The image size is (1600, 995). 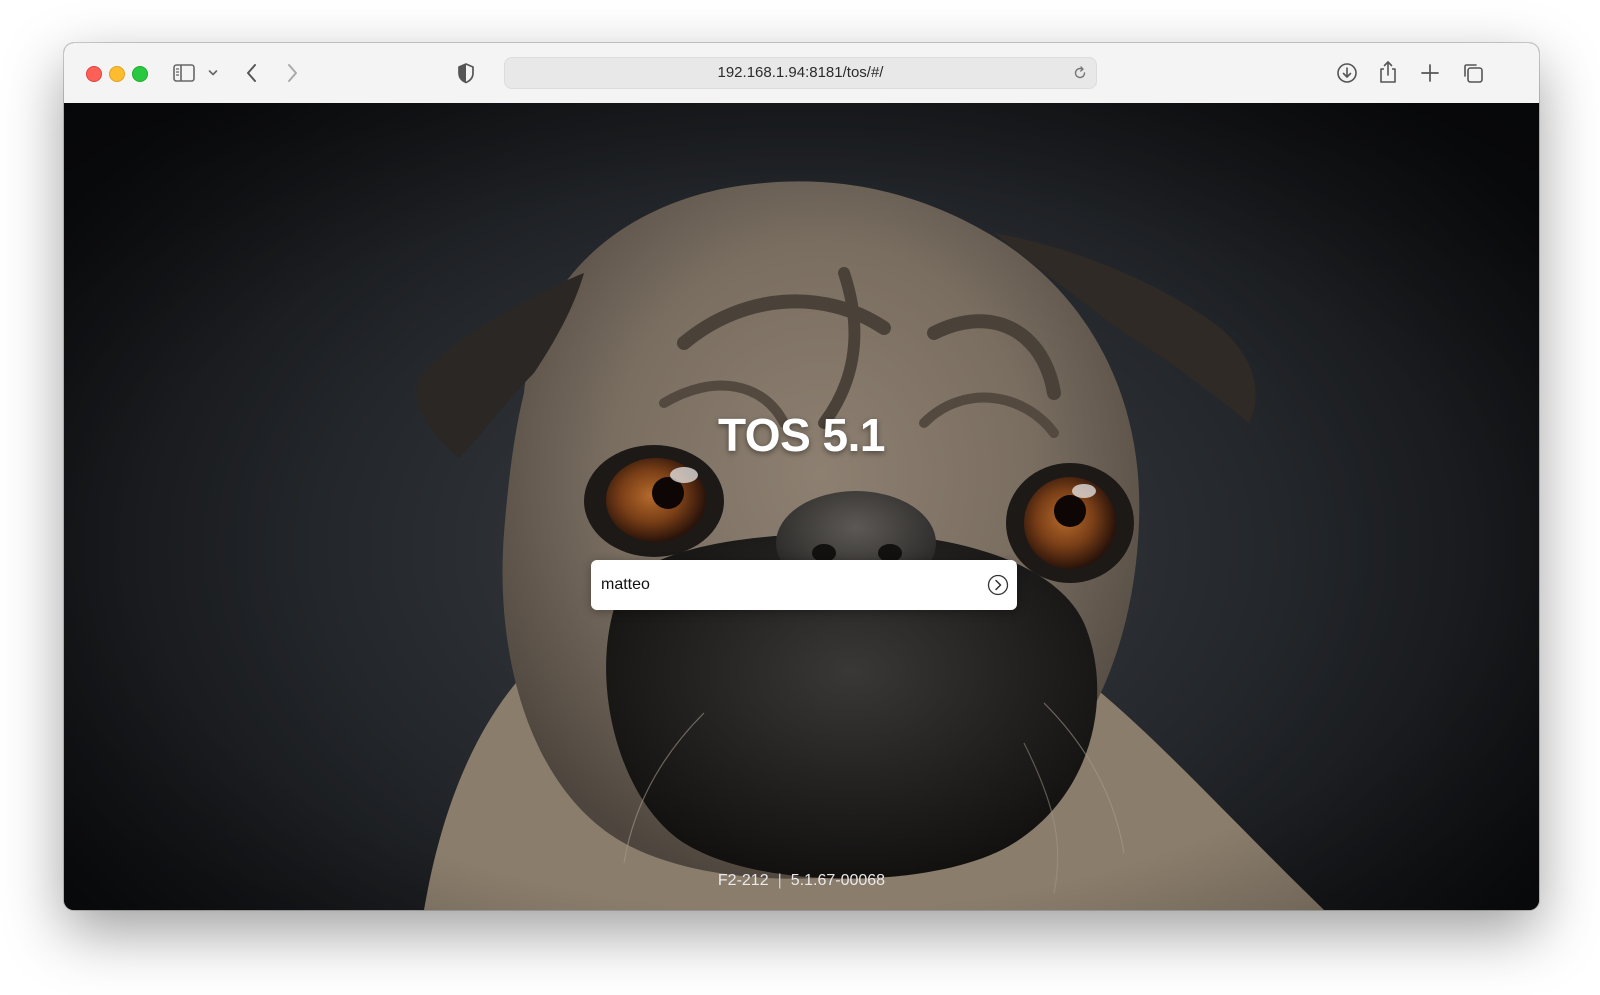 What do you see at coordinates (292, 73) in the screenshot?
I see `forward-icon` at bounding box center [292, 73].